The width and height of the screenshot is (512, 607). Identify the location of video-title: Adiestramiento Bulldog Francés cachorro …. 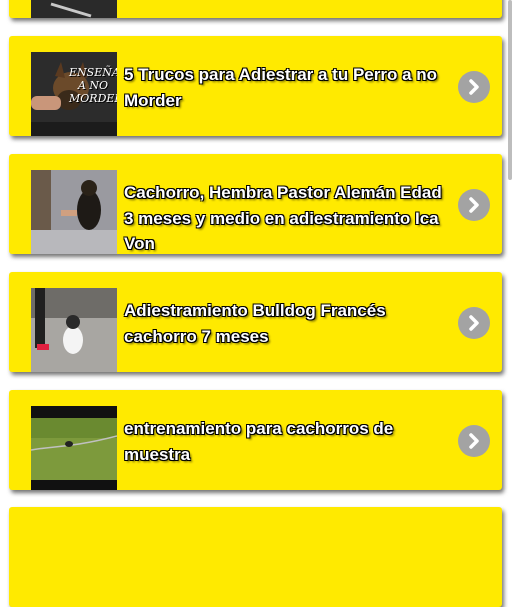
(255, 323).